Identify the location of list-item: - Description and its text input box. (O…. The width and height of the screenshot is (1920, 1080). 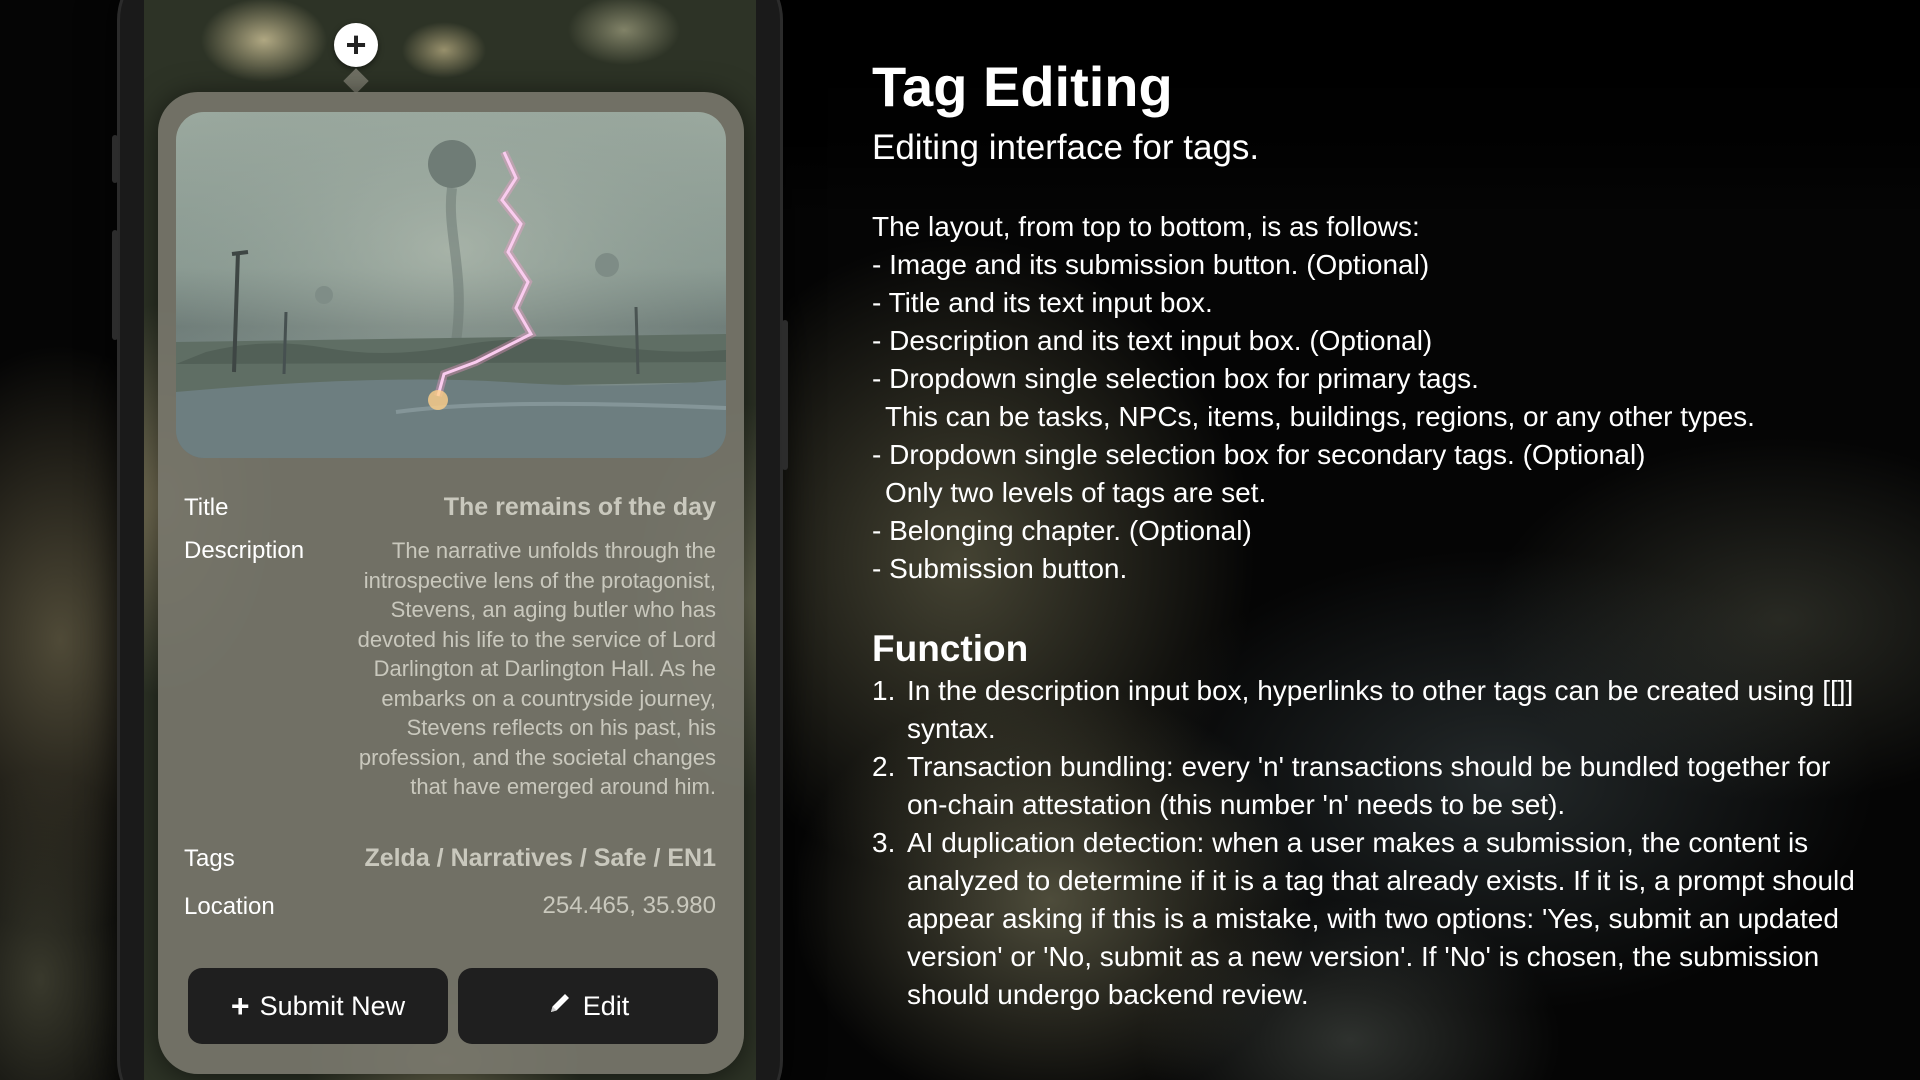
(1152, 340).